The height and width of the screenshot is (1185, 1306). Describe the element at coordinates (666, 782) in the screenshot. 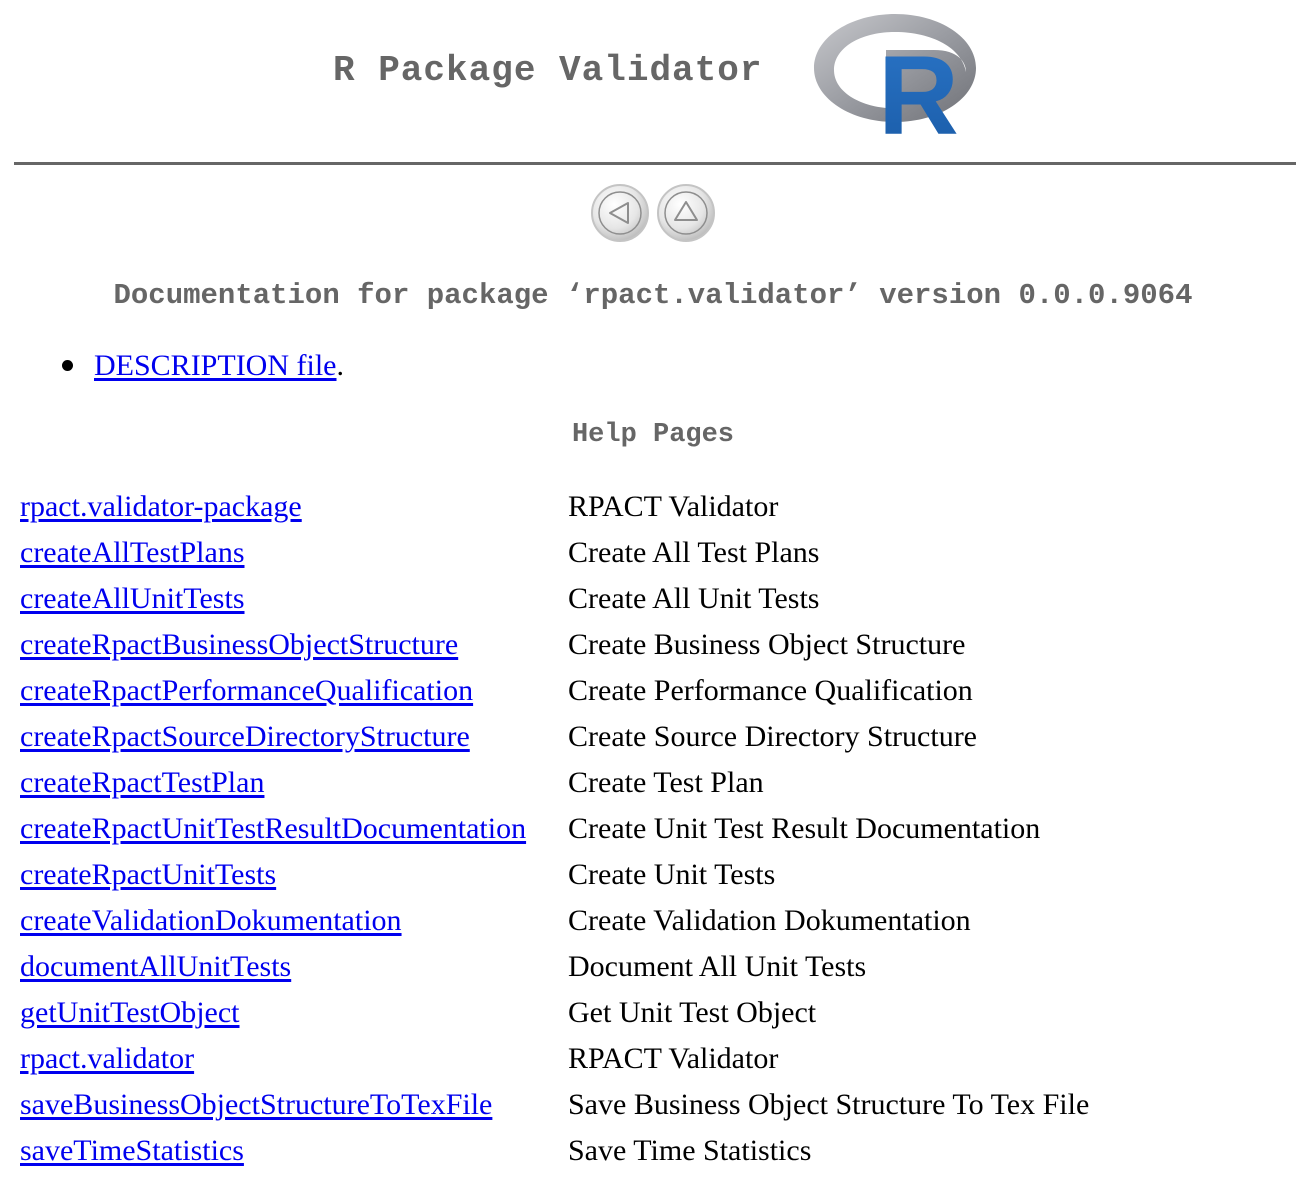

I see `help-page-title: Create Test Plan` at that location.